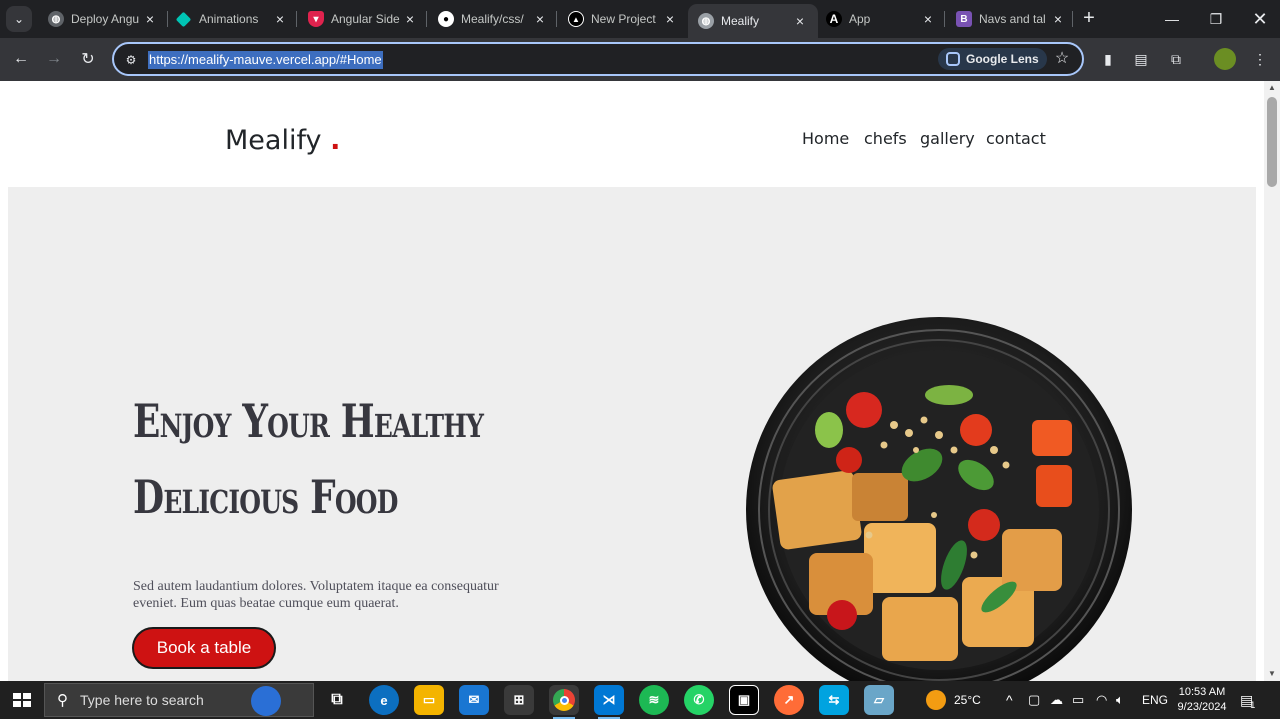 This screenshot has width=1280, height=719. What do you see at coordinates (1225, 59) in the screenshot?
I see `profile-avatar` at bounding box center [1225, 59].